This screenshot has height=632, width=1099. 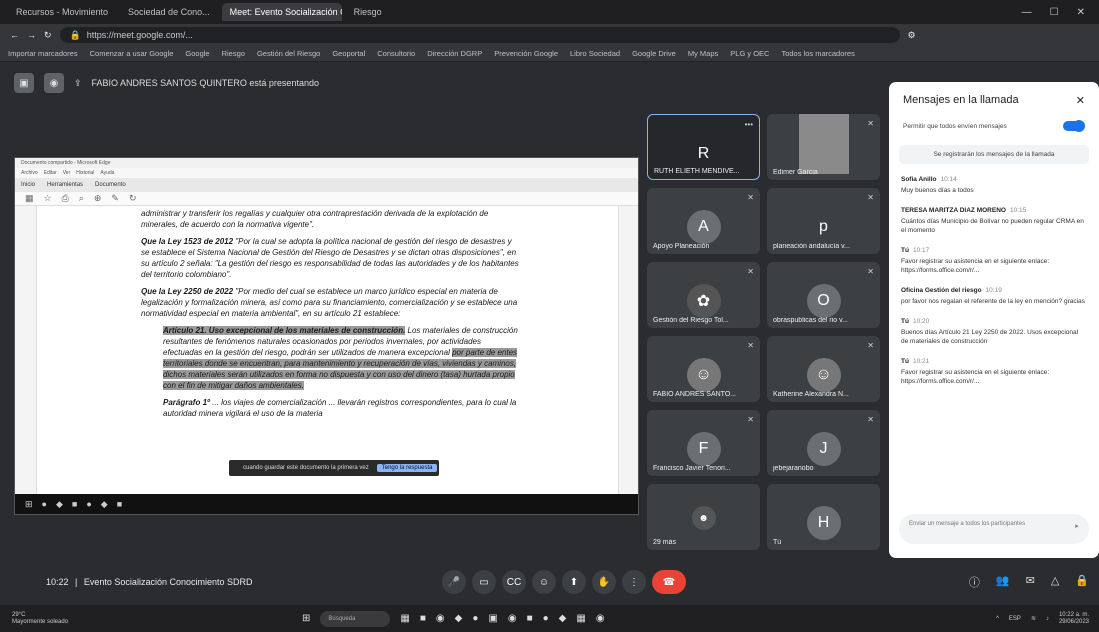 What do you see at coordinates (1082, 582) in the screenshot?
I see `host-controls-icon: 🔒` at bounding box center [1082, 582].